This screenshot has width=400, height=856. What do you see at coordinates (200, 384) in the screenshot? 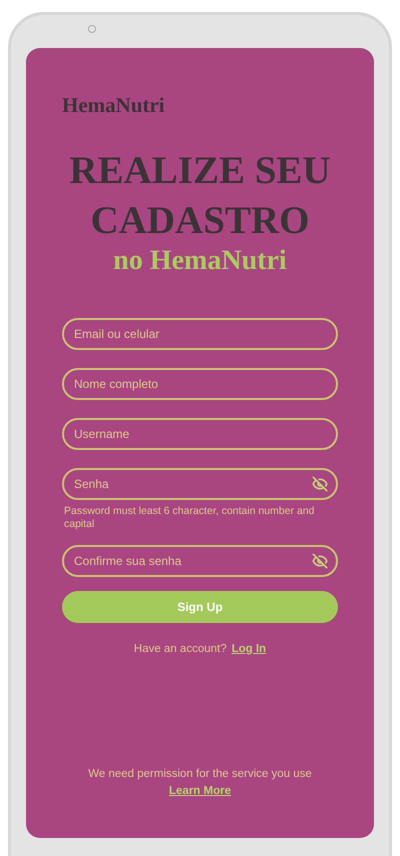
I see `input-field: Nome completo` at bounding box center [200, 384].